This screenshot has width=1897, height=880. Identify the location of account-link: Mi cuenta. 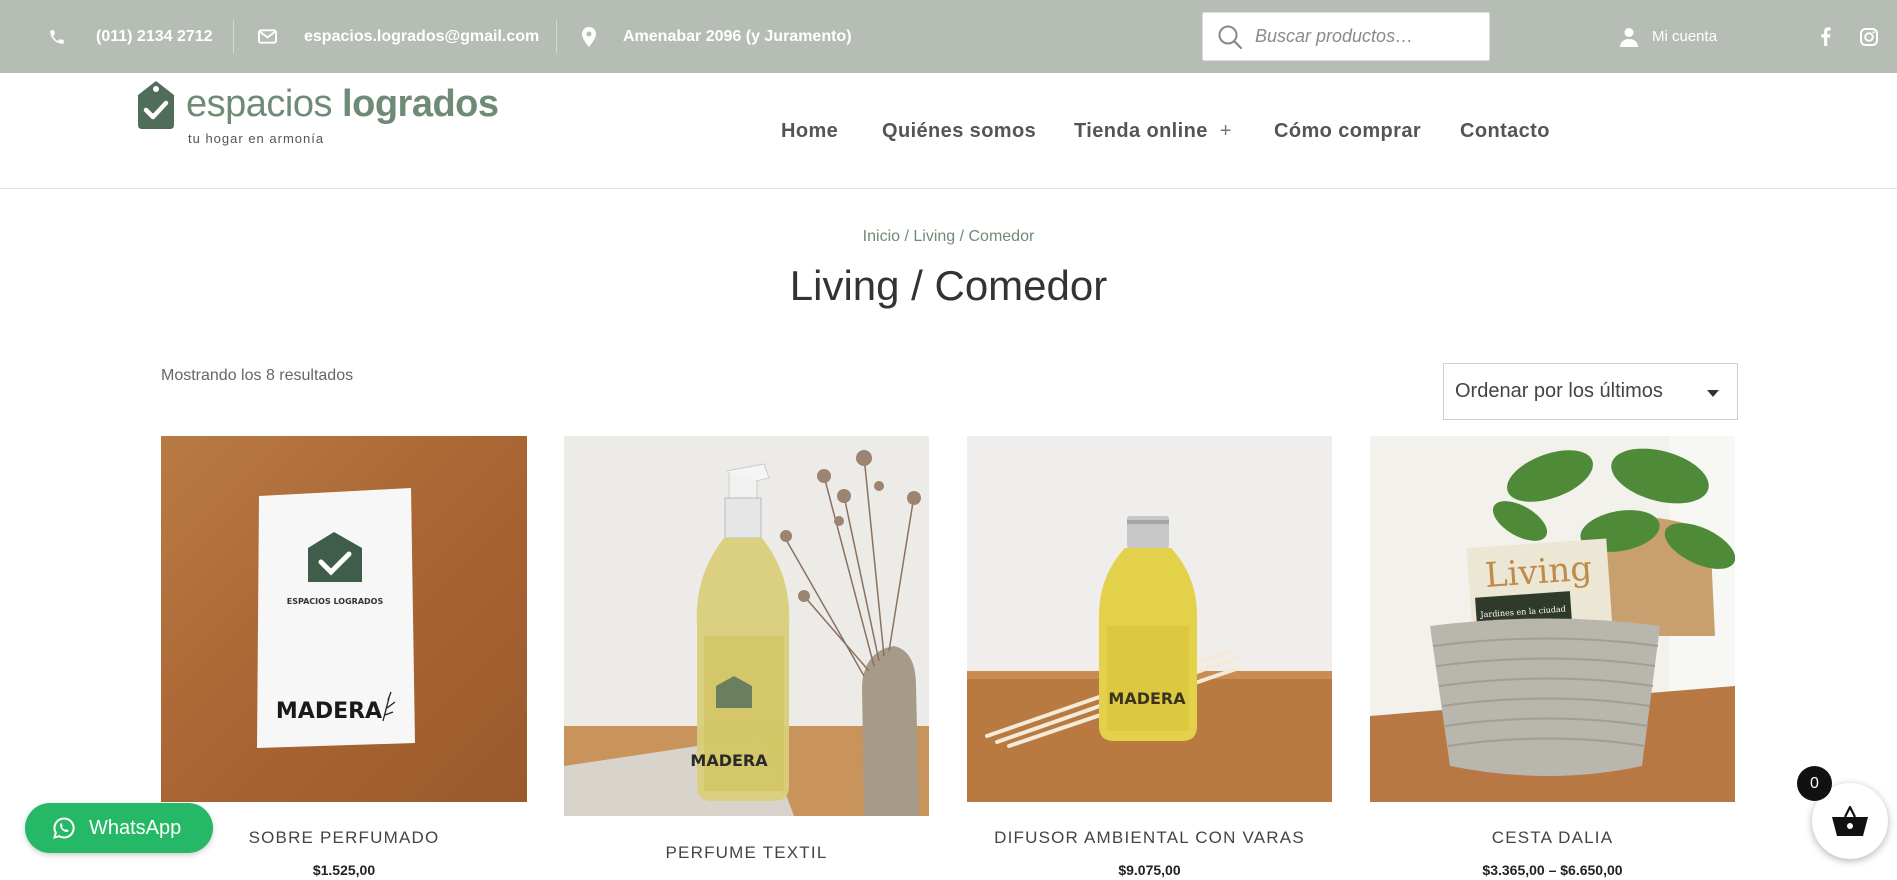
(1668, 36).